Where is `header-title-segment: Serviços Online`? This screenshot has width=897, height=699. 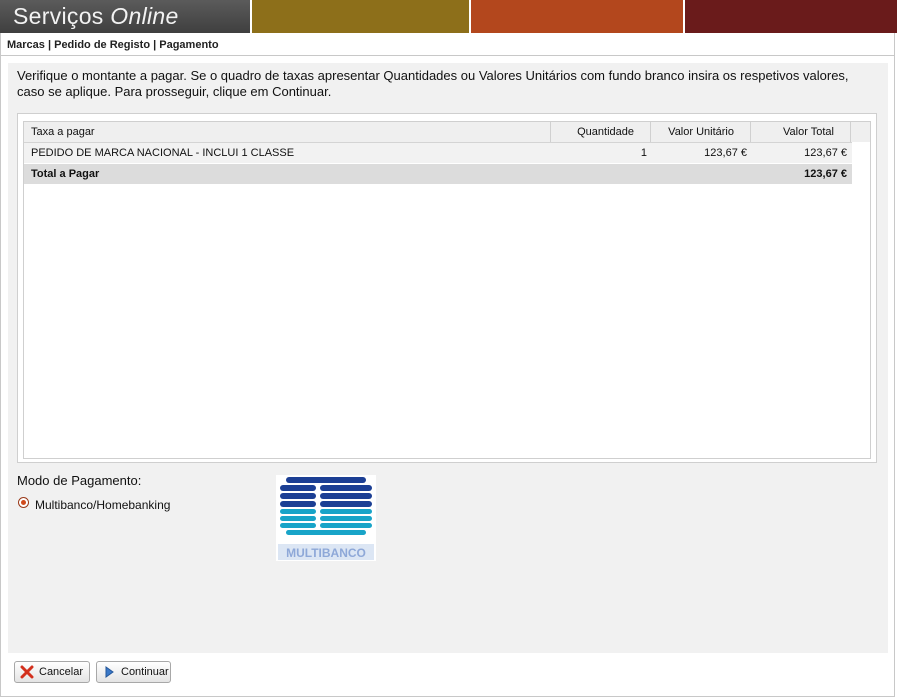
header-title-segment: Serviços Online is located at coordinates (125, 16).